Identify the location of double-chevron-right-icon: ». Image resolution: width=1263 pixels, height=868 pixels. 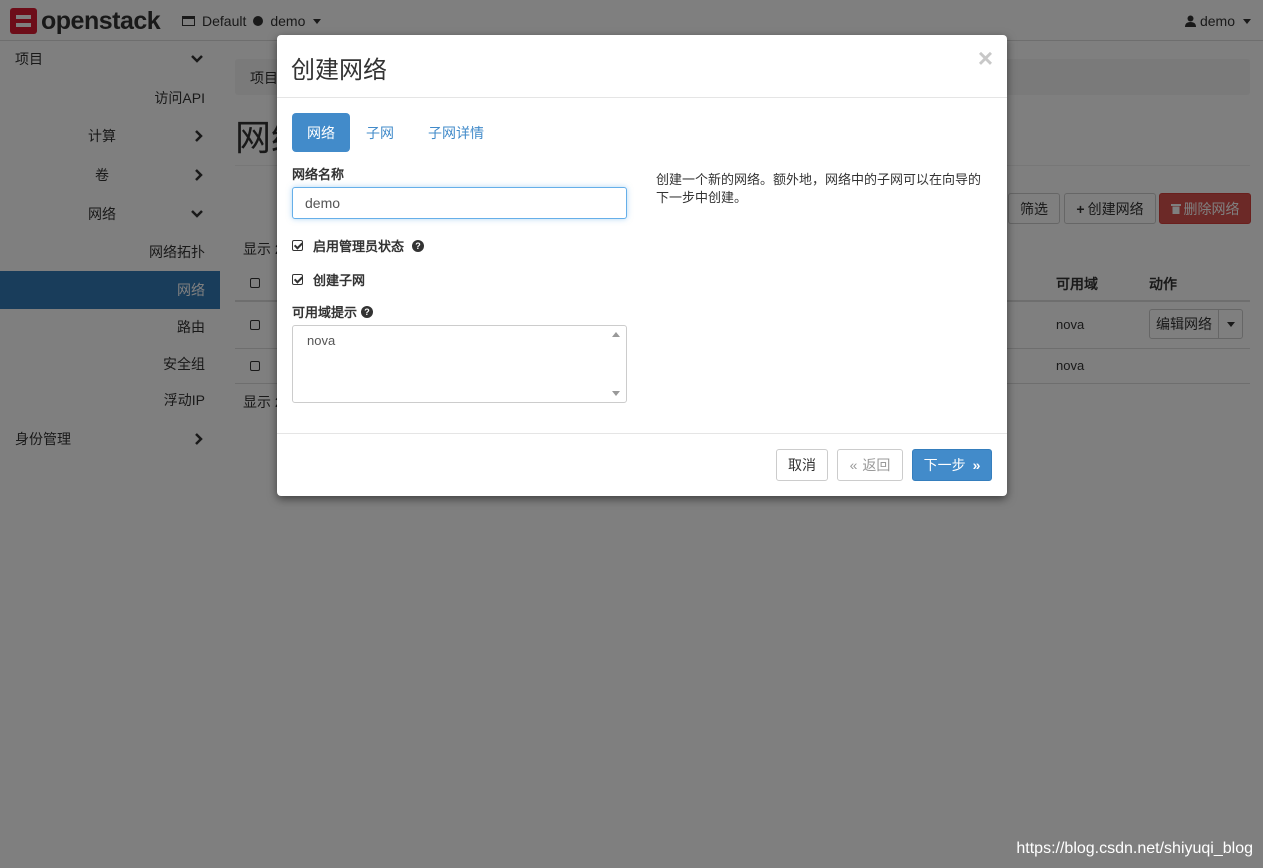
(976, 465).